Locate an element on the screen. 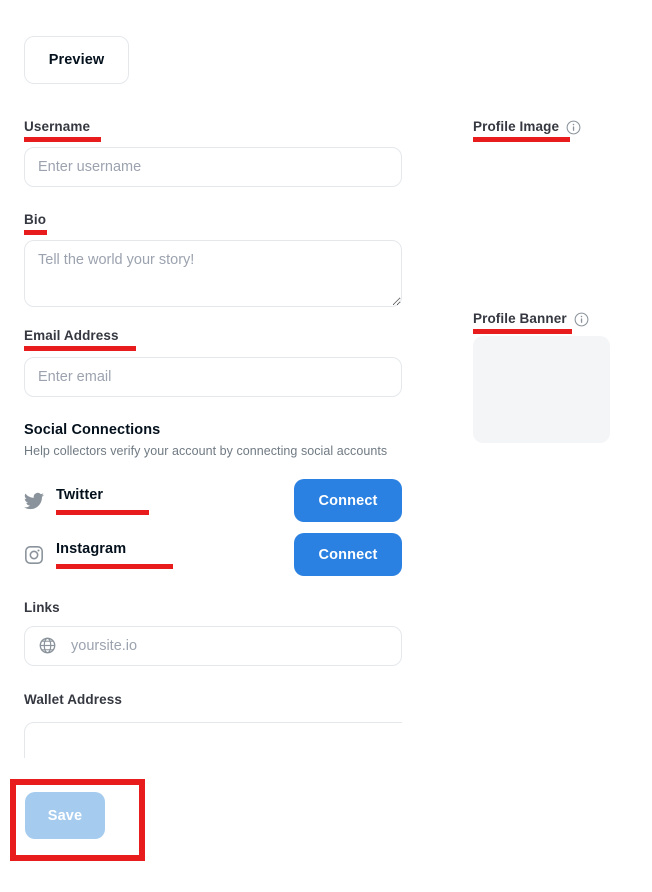  wallet-input-clip is located at coordinates (213, 740).